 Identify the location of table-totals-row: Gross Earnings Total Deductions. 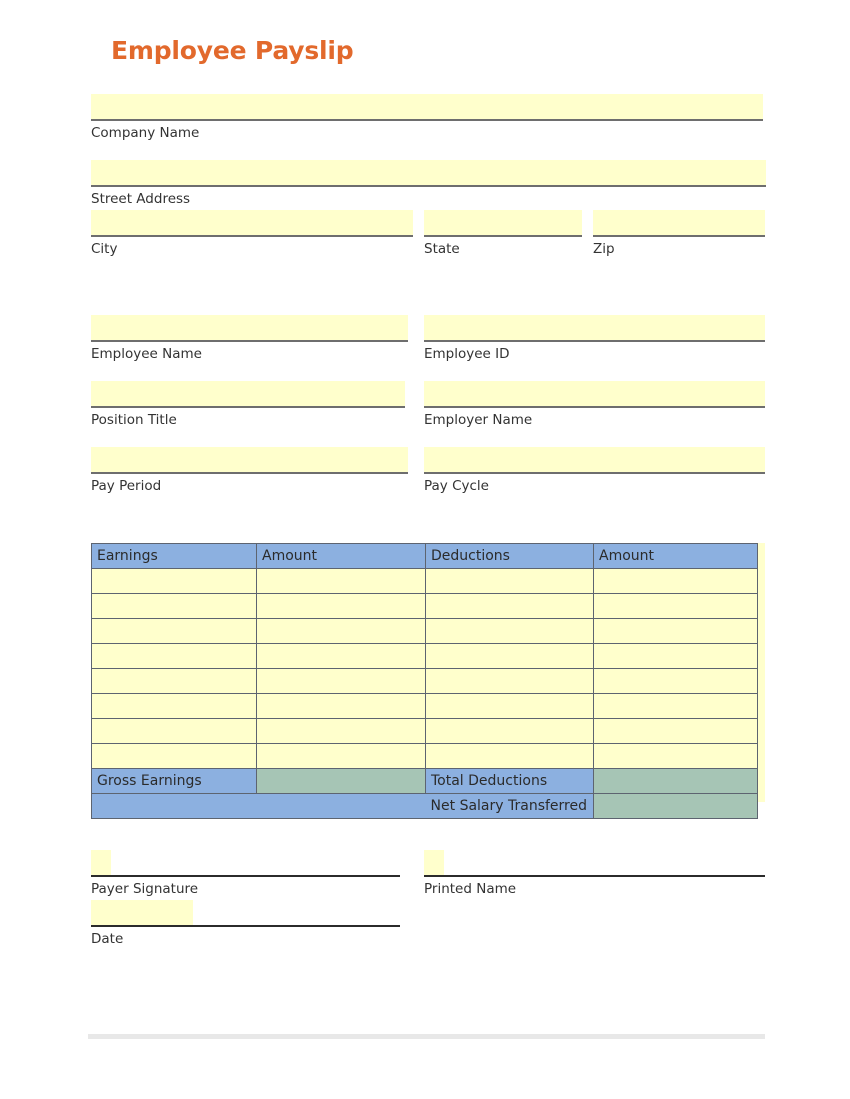
(424, 781).